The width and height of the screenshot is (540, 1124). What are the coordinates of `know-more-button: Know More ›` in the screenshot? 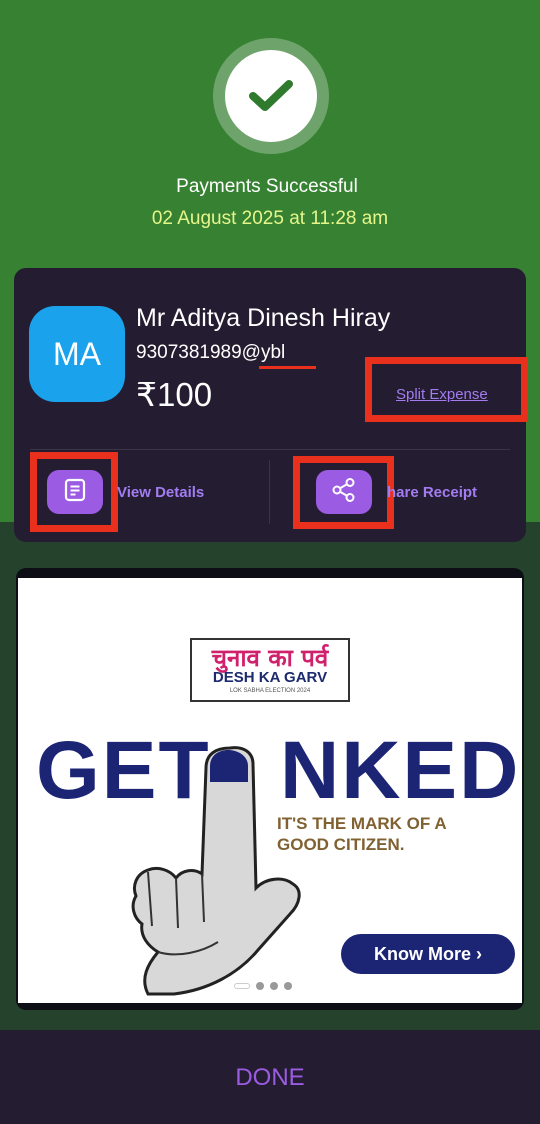 It's located at (428, 954).